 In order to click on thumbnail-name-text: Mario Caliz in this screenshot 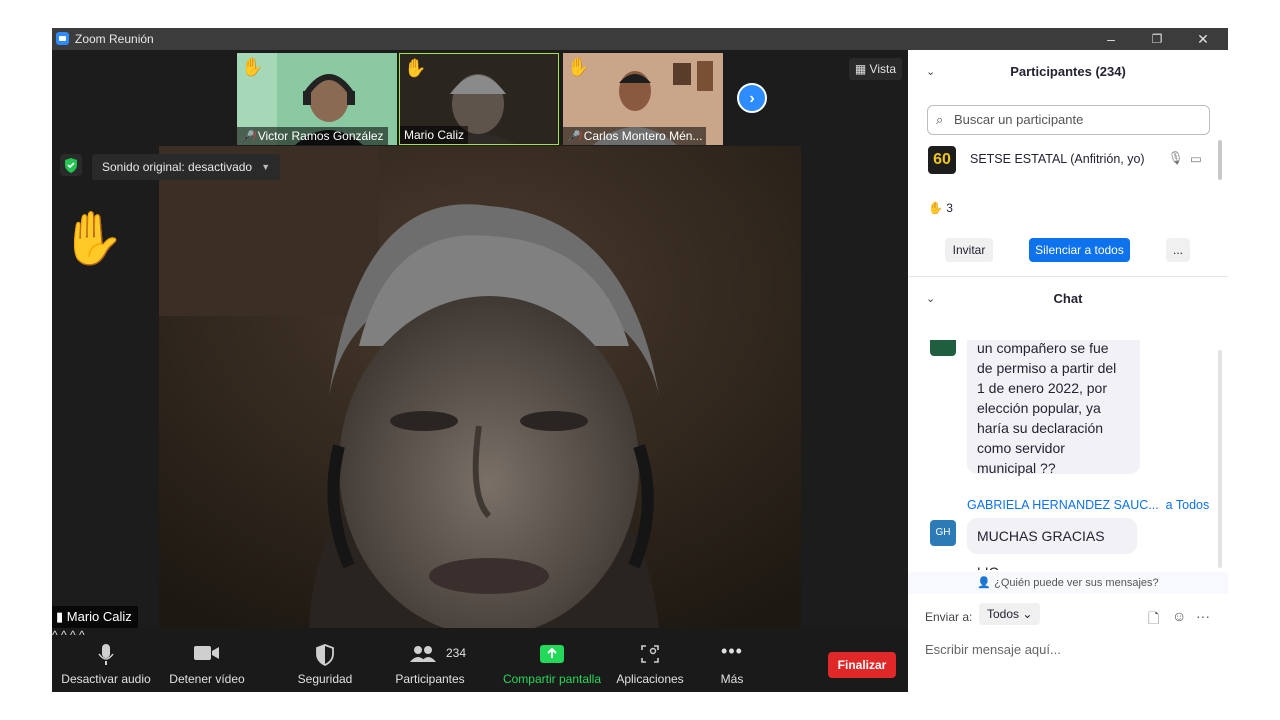, I will do `click(434, 135)`.